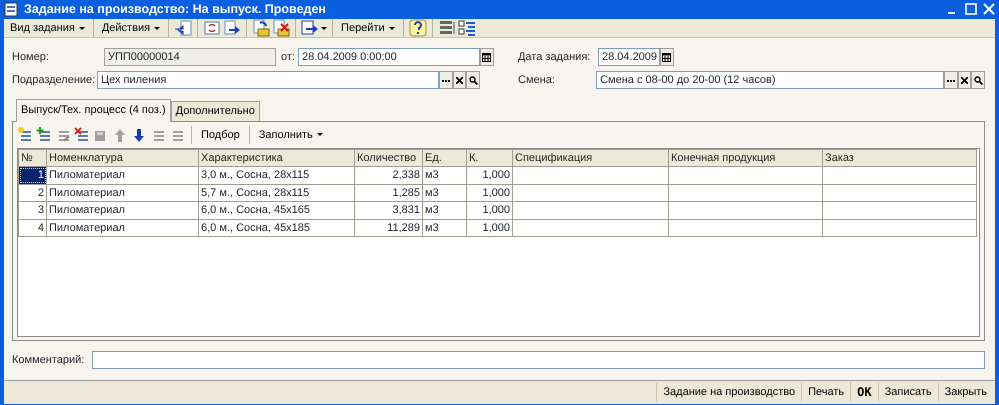 This screenshot has width=999, height=405. Describe the element at coordinates (276, 228) in the screenshot. I see `table-cell: 6,0 м., Сосна, 45x185` at that location.